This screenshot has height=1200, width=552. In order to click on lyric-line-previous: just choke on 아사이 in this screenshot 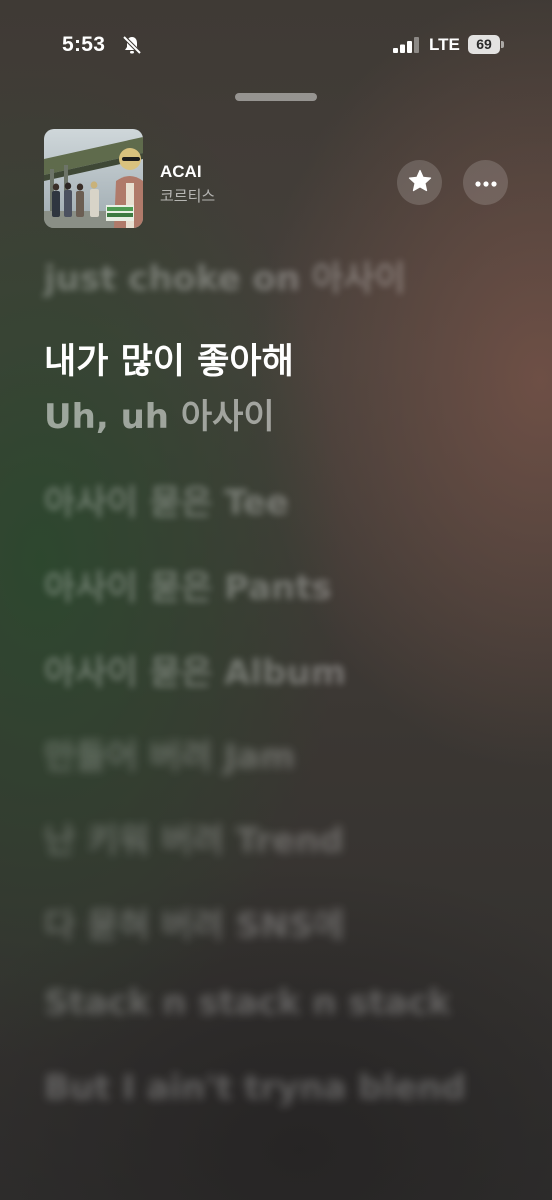, I will do `click(225, 275)`.